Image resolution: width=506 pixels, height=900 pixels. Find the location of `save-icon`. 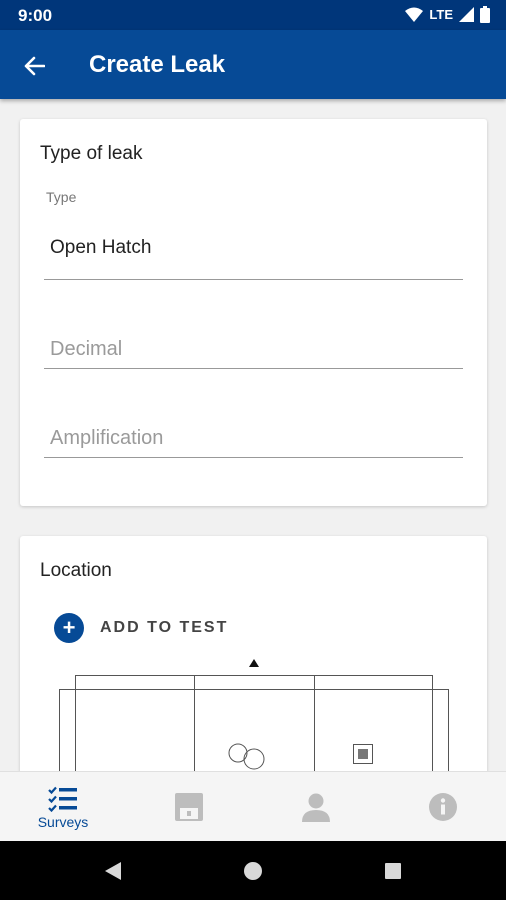

save-icon is located at coordinates (189, 807).